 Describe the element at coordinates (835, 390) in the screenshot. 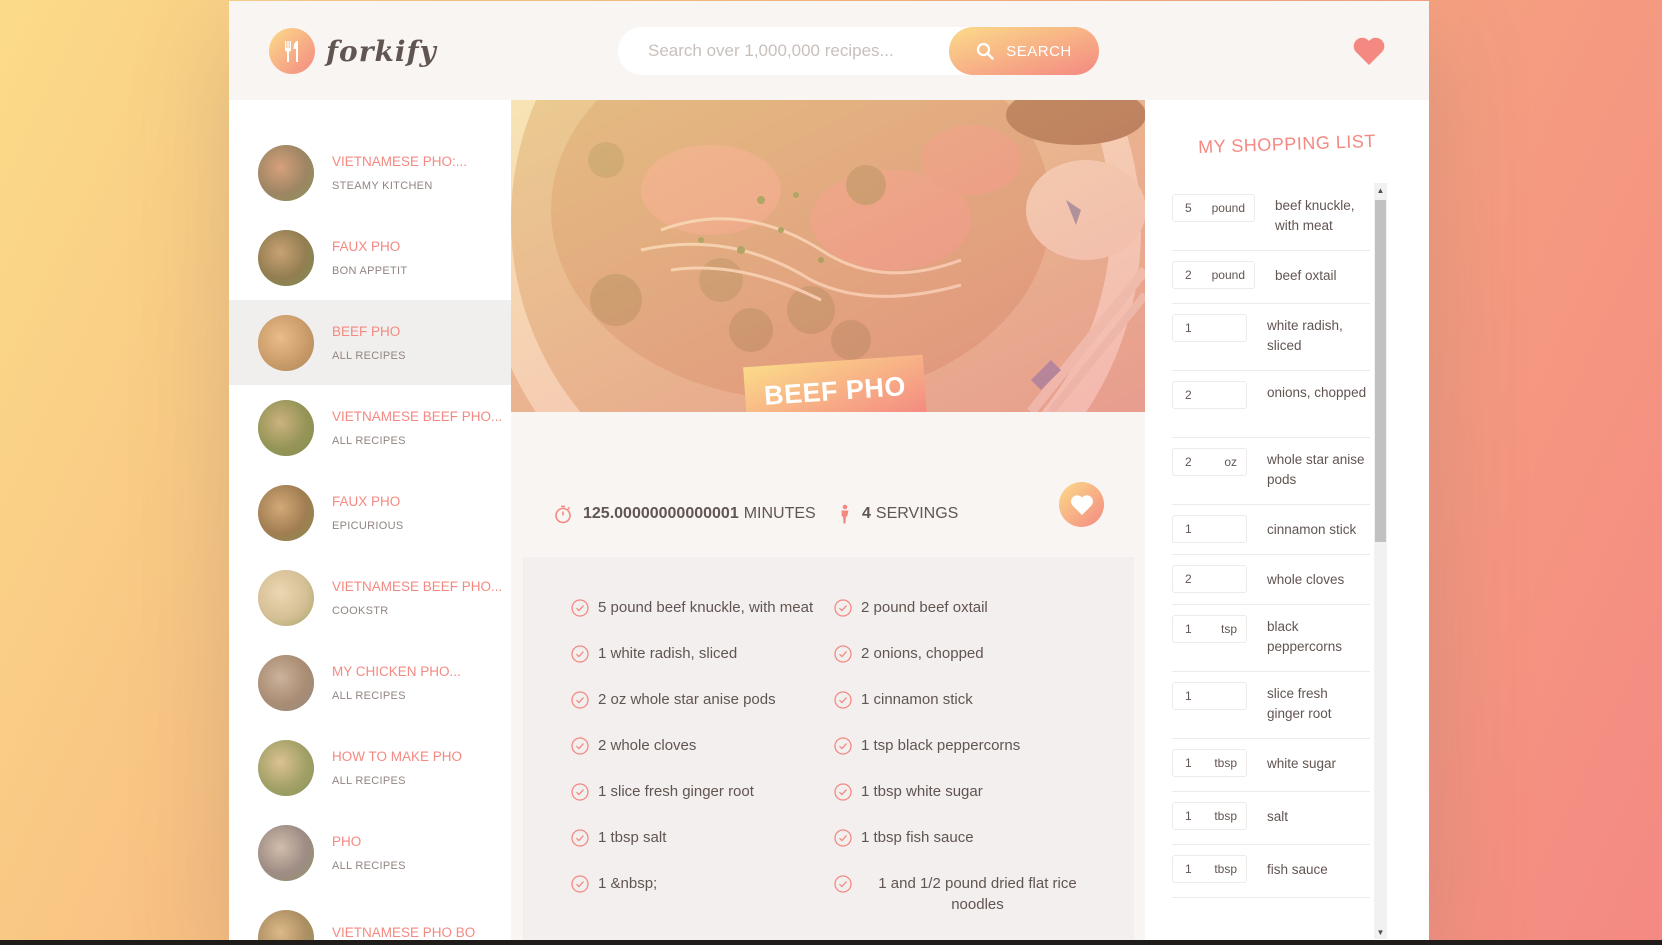

I see `recipe-title-text: BEEF PHO` at that location.